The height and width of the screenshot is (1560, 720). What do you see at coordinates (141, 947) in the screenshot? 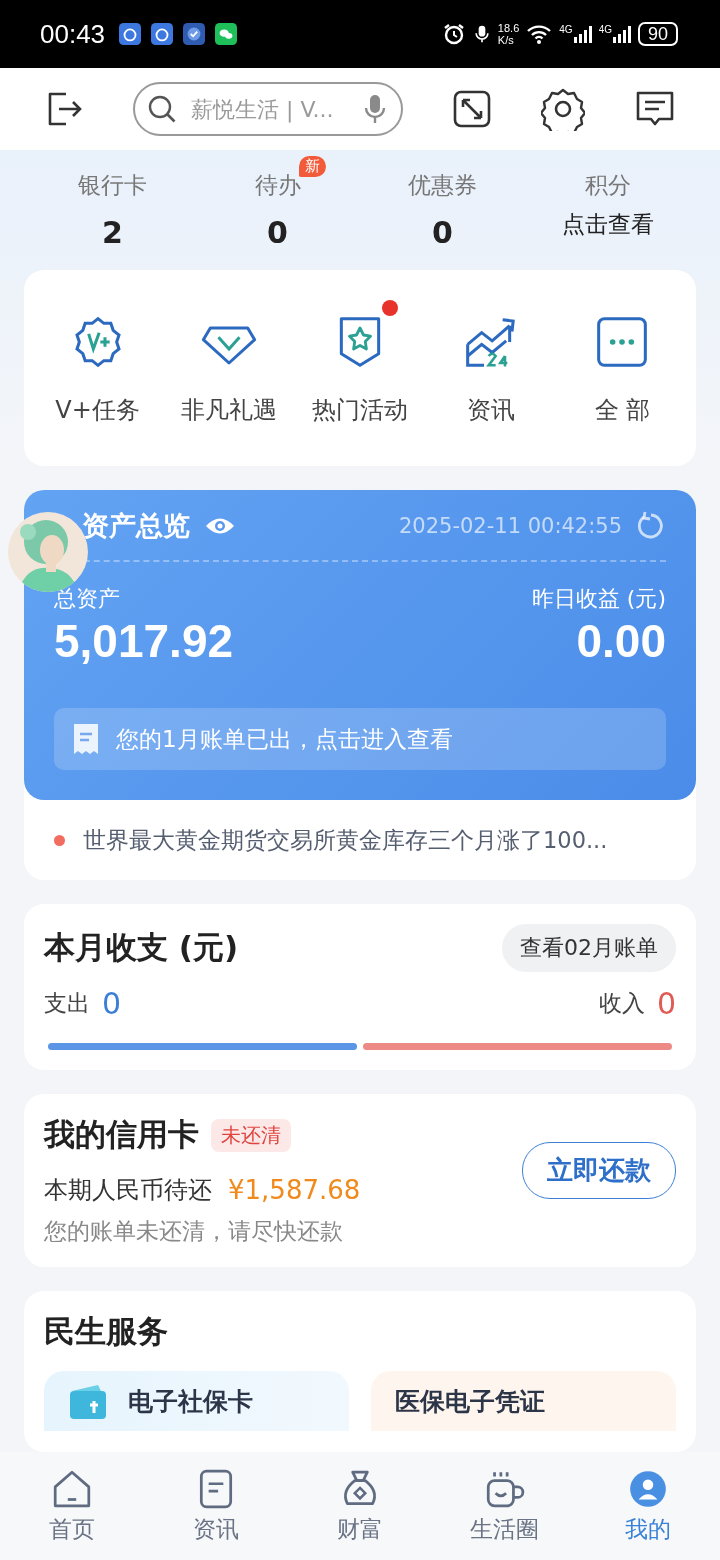
I see `section-title: 本月收支 (元)` at bounding box center [141, 947].